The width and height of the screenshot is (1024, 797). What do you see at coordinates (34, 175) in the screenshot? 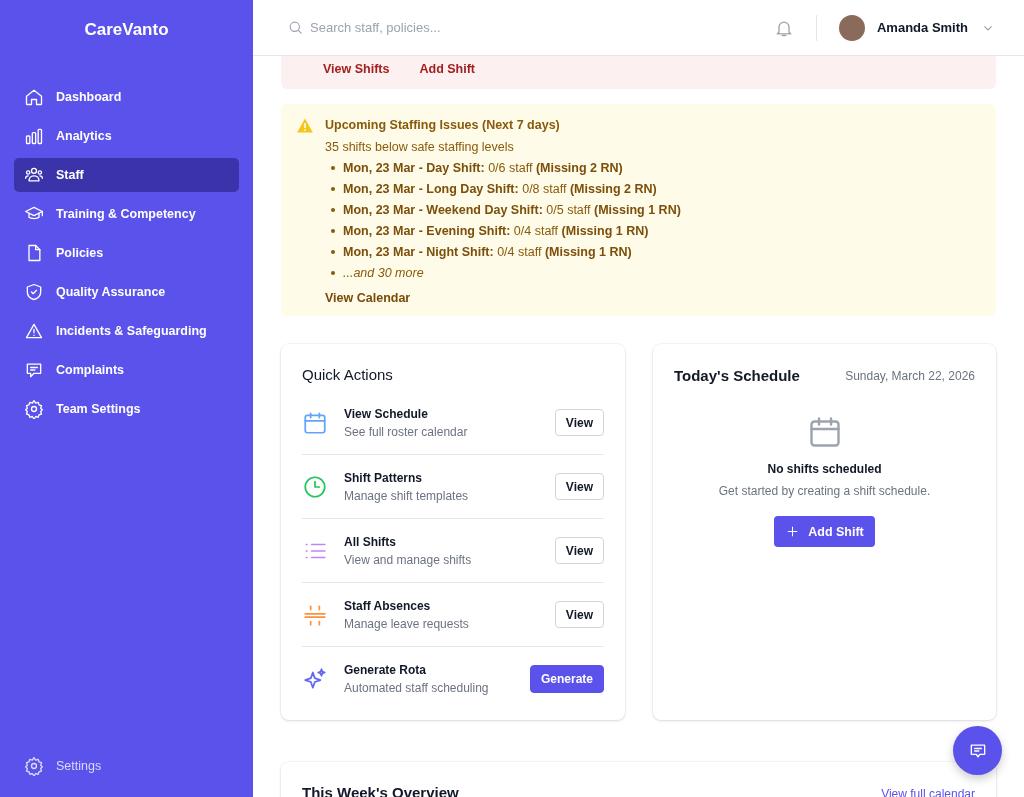
I see `people-icon` at bounding box center [34, 175].